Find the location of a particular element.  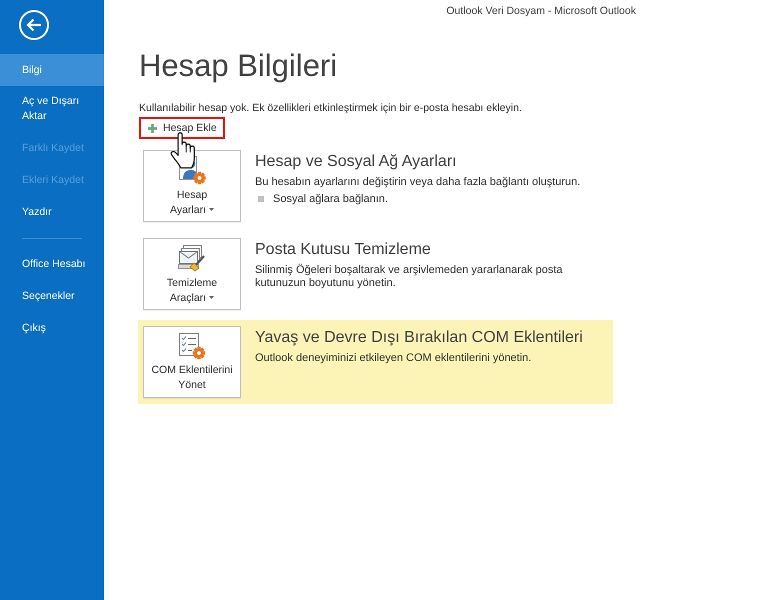

sidebar-item: Office Hesabı is located at coordinates (52, 264).